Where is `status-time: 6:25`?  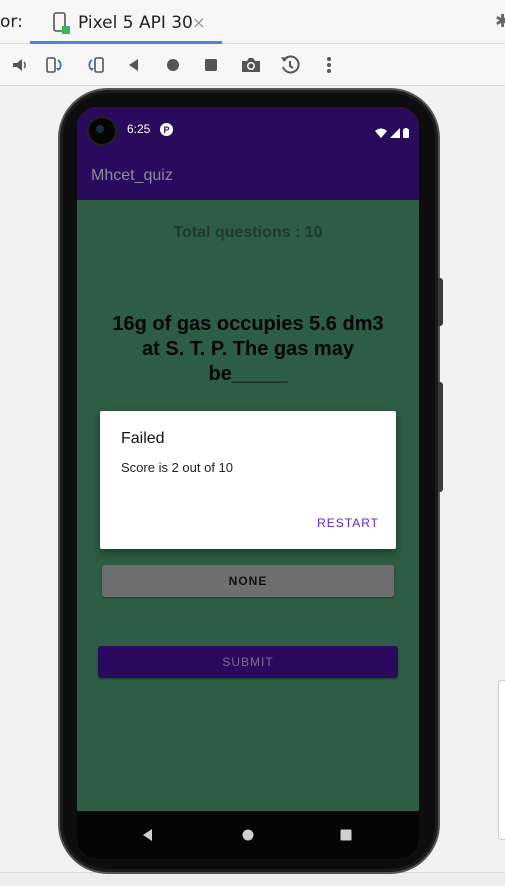 status-time: 6:25 is located at coordinates (139, 129).